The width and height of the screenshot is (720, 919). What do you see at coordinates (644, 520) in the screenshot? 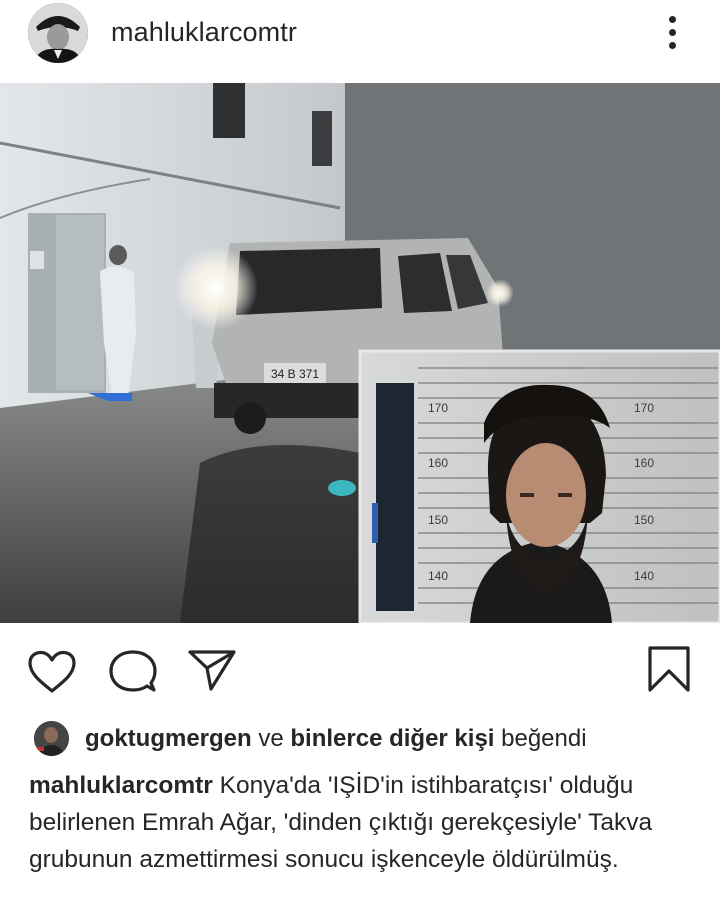
I see `scale-right-3: 150` at bounding box center [644, 520].